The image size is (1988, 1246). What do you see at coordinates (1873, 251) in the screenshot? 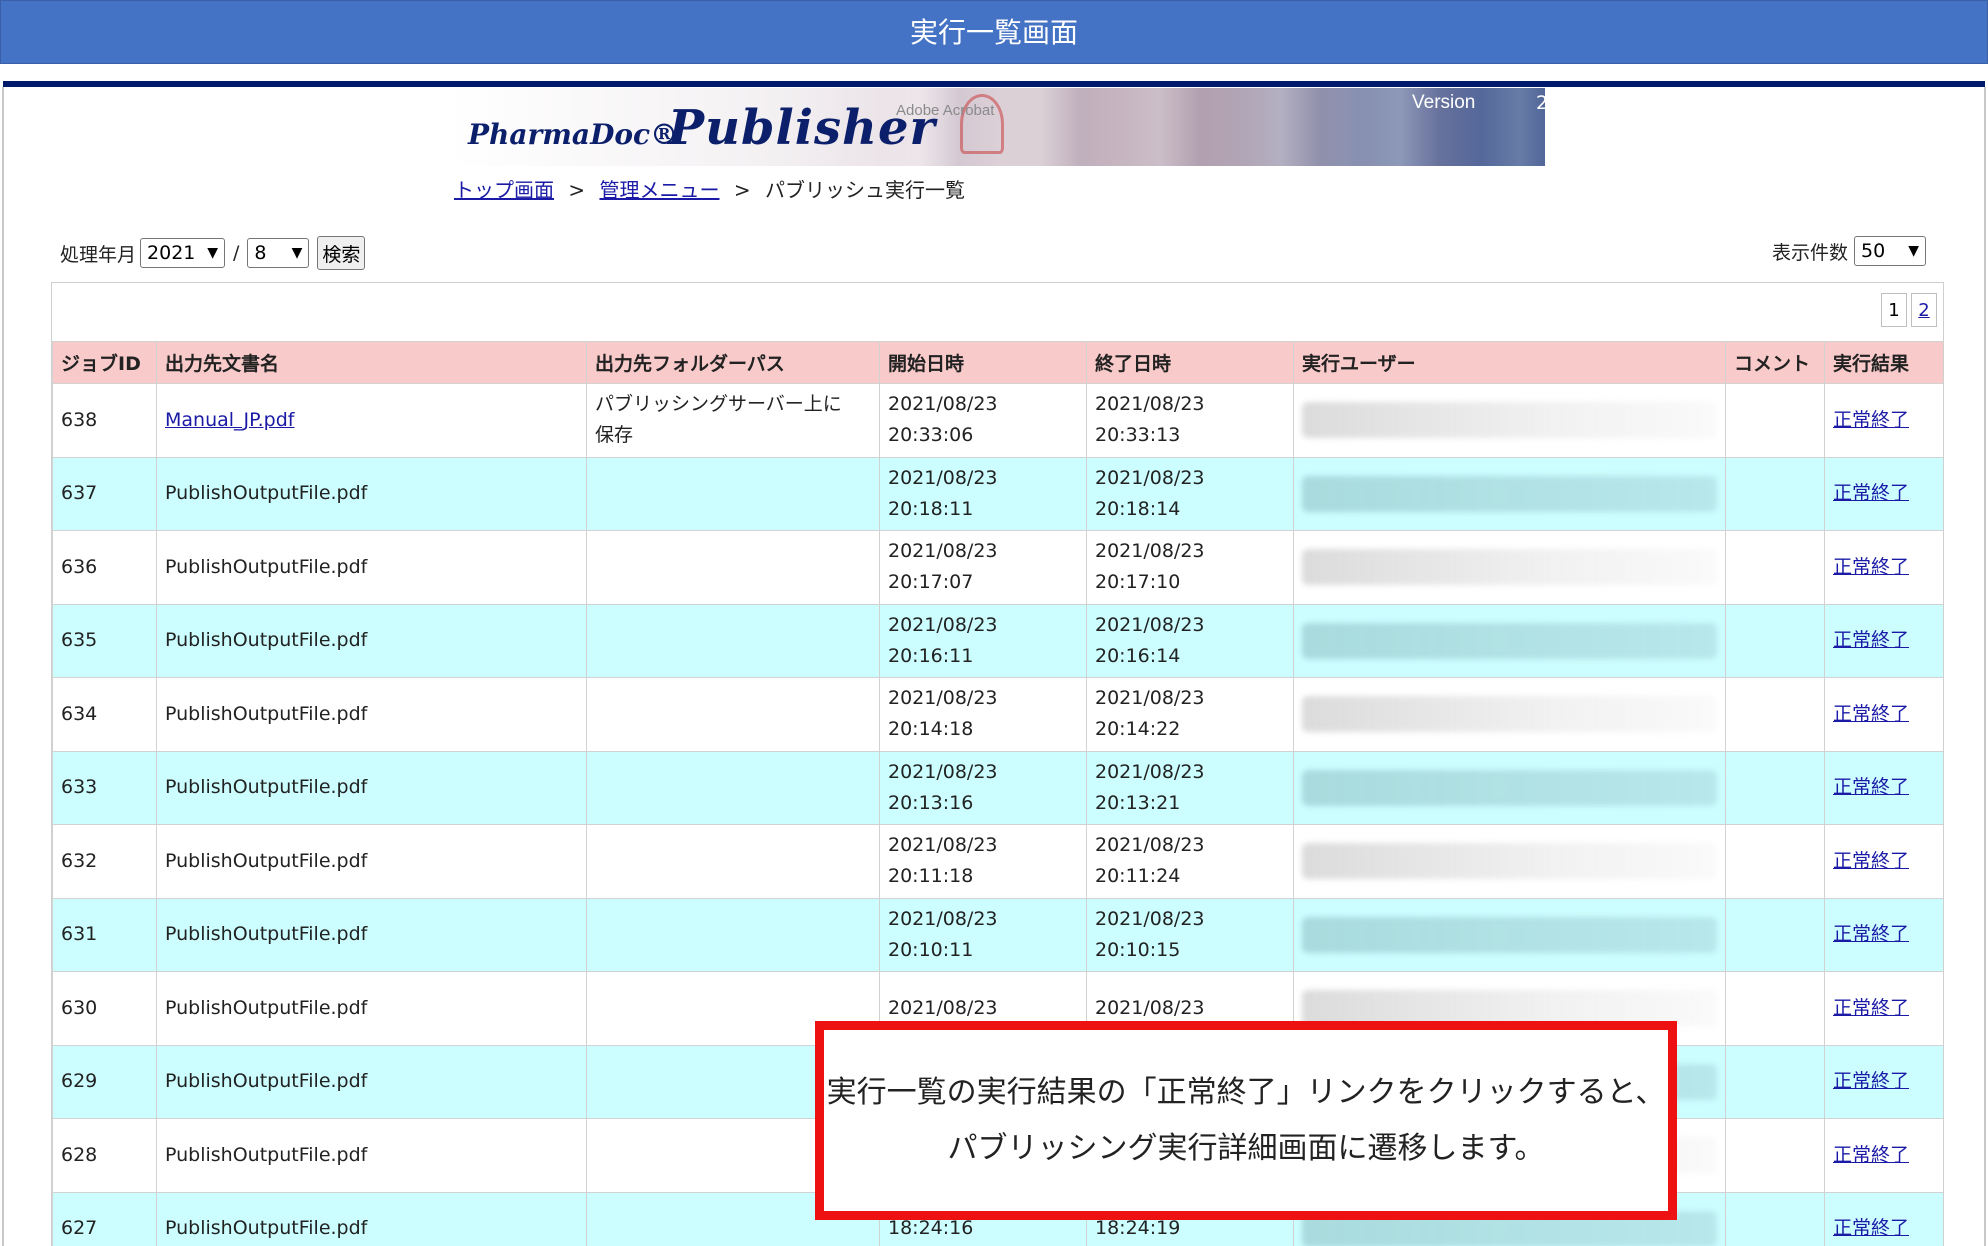
I see `display-count-value: 50` at bounding box center [1873, 251].